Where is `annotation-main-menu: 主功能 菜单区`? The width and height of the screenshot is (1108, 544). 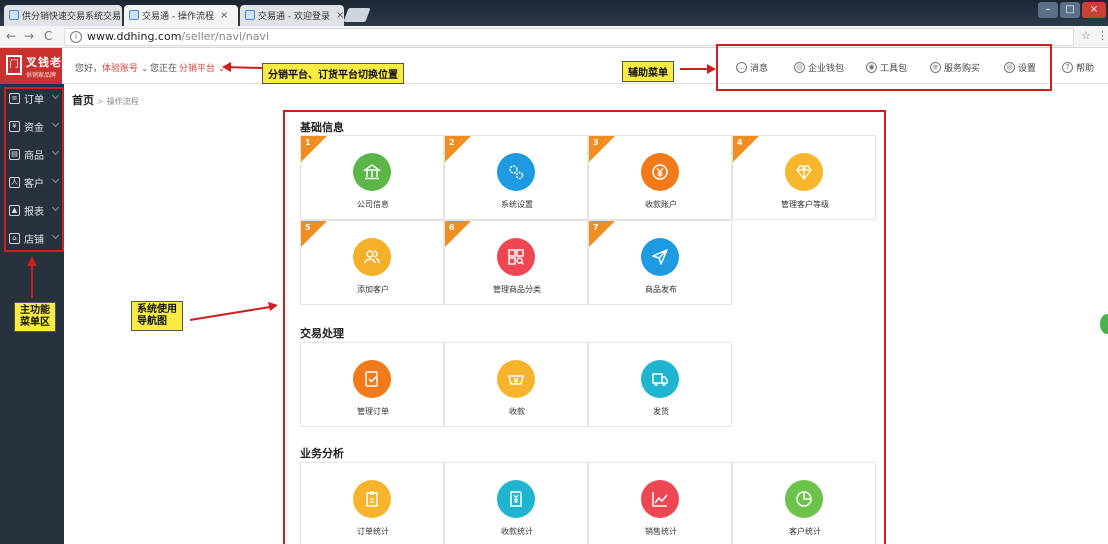
annotation-main-menu: 主功能 菜单区 is located at coordinates (35, 317).